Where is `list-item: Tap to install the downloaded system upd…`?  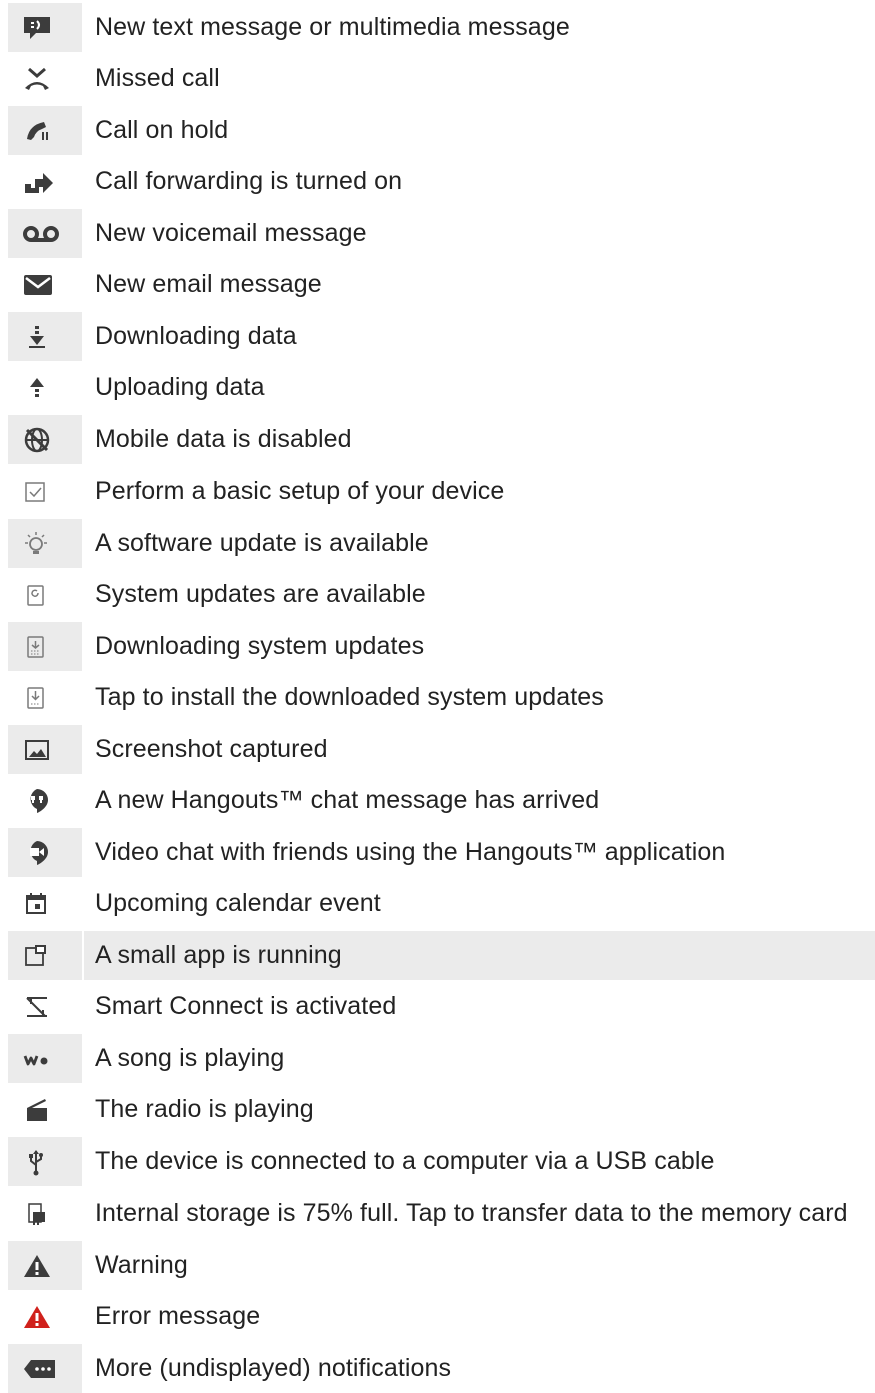
list-item: Tap to install the downloaded system upd… is located at coordinates (437, 697).